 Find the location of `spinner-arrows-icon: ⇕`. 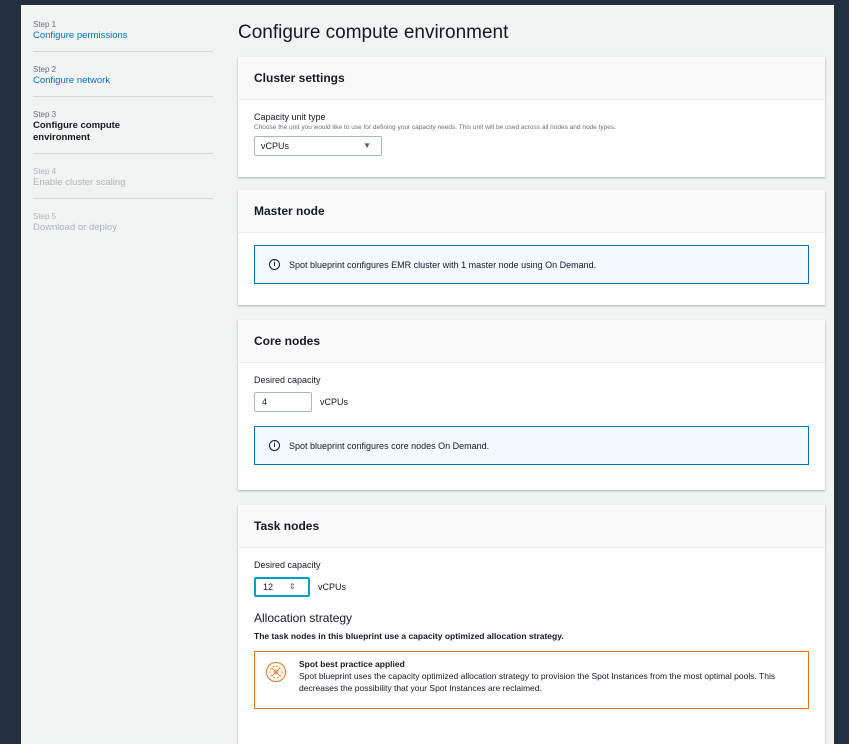

spinner-arrows-icon: ⇕ is located at coordinates (292, 587).